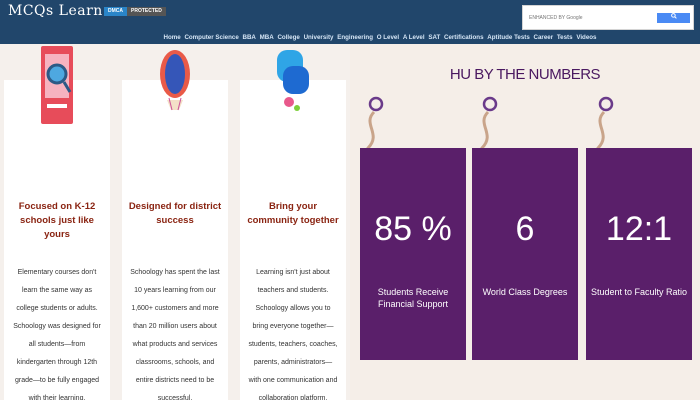 The height and width of the screenshot is (400, 700). What do you see at coordinates (388, 37) in the screenshot?
I see `nav-item-o-level: O Level` at bounding box center [388, 37].